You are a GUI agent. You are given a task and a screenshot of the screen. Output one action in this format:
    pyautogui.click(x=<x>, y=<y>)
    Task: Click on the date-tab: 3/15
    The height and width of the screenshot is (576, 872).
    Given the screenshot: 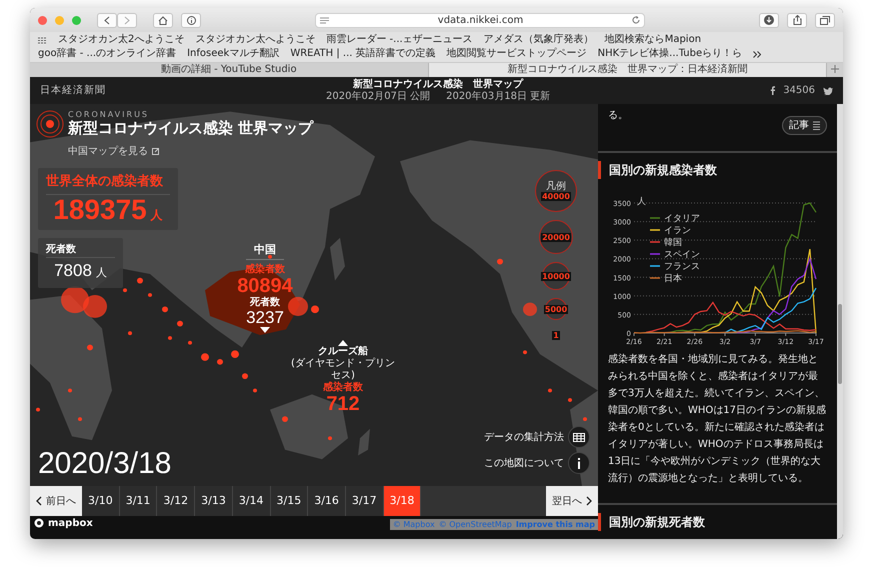 What is the action you would take?
    pyautogui.click(x=289, y=501)
    